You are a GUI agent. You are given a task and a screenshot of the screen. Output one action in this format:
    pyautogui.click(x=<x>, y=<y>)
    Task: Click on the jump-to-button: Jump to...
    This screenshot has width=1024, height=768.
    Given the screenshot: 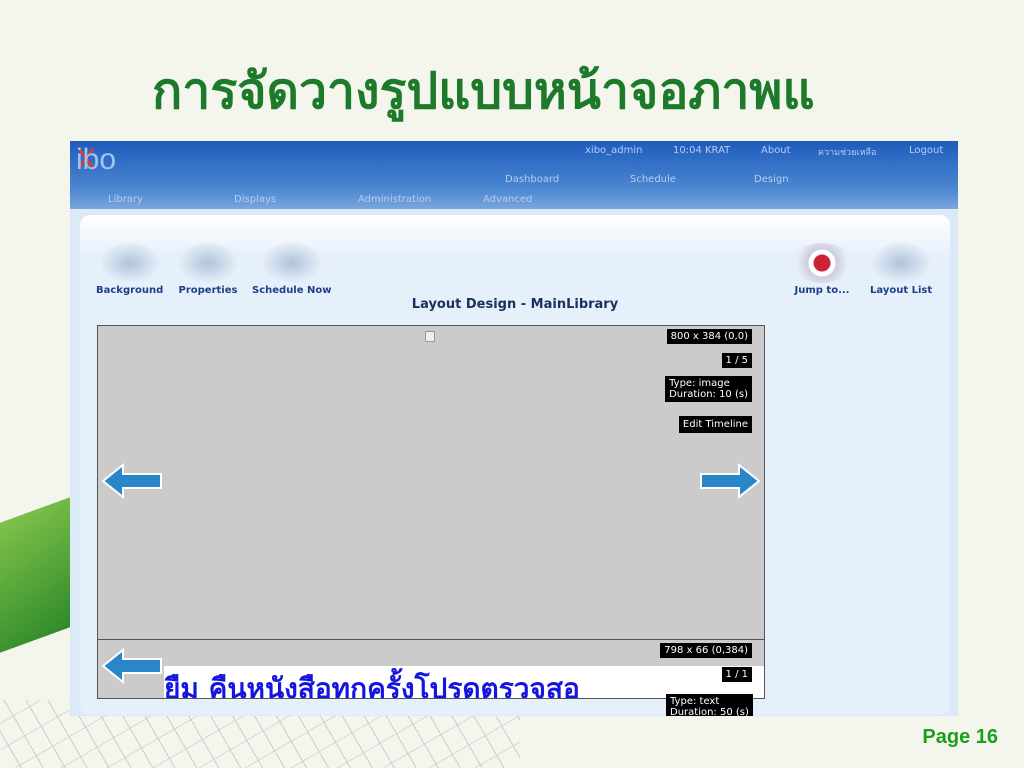 What is the action you would take?
    pyautogui.click(x=822, y=269)
    